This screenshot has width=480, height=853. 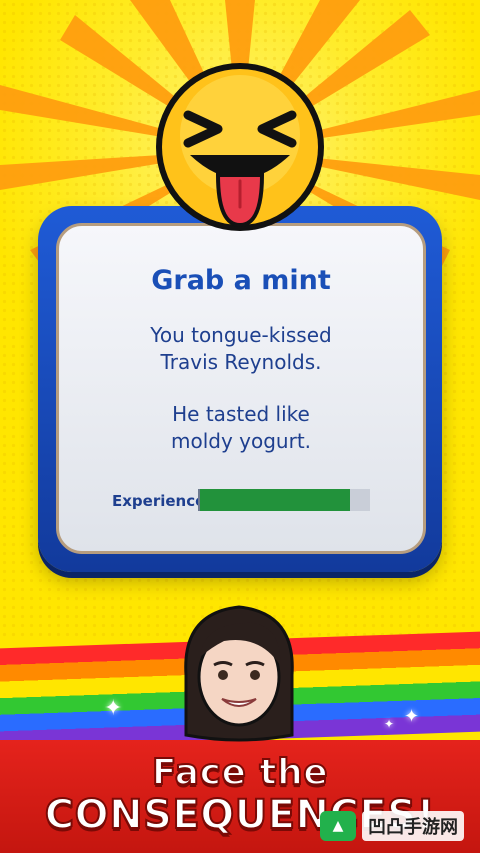 What do you see at coordinates (240, 147) in the screenshot?
I see `tongue-out-squint-emoji` at bounding box center [240, 147].